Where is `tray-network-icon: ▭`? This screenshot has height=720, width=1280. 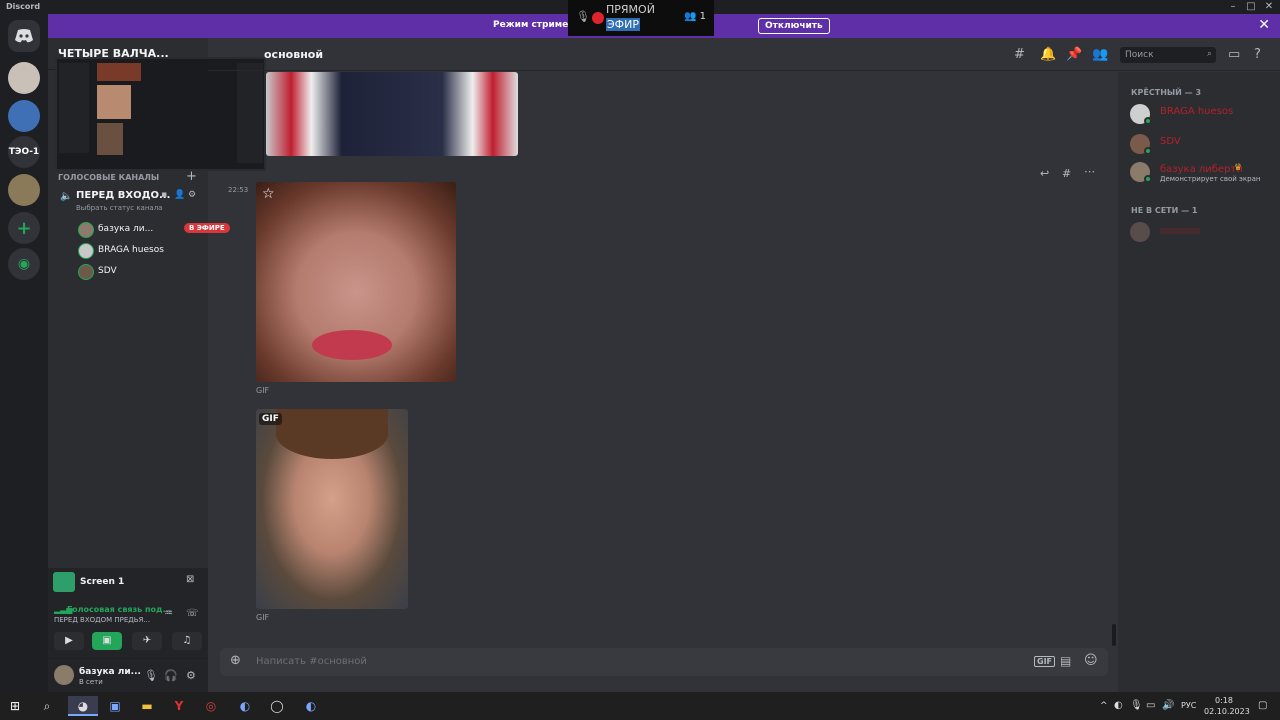 tray-network-icon: ▭ is located at coordinates (1150, 705).